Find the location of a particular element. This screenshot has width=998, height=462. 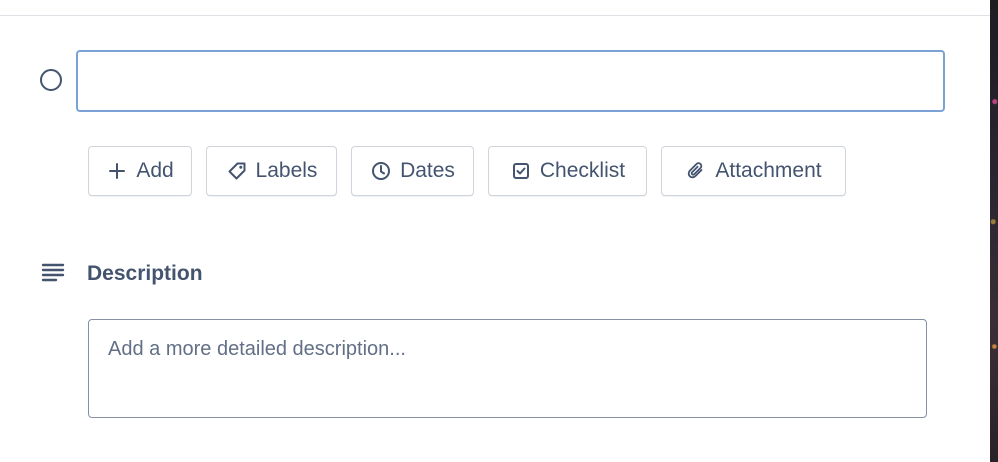

background-edge is located at coordinates (994, 231).